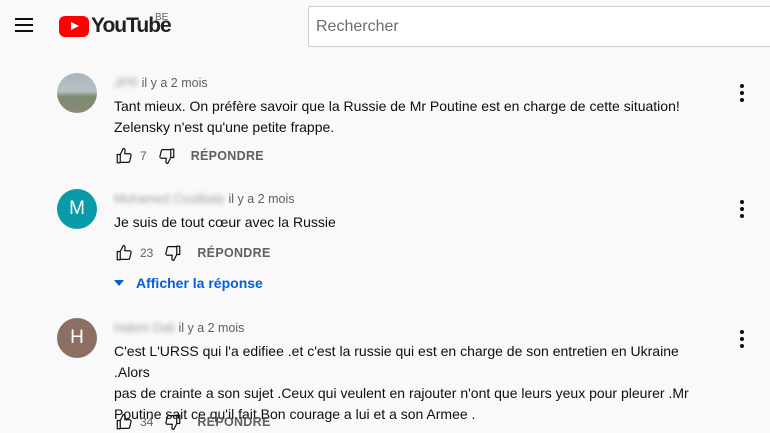 The width and height of the screenshot is (770, 433). I want to click on avatar: H, so click(77, 338).